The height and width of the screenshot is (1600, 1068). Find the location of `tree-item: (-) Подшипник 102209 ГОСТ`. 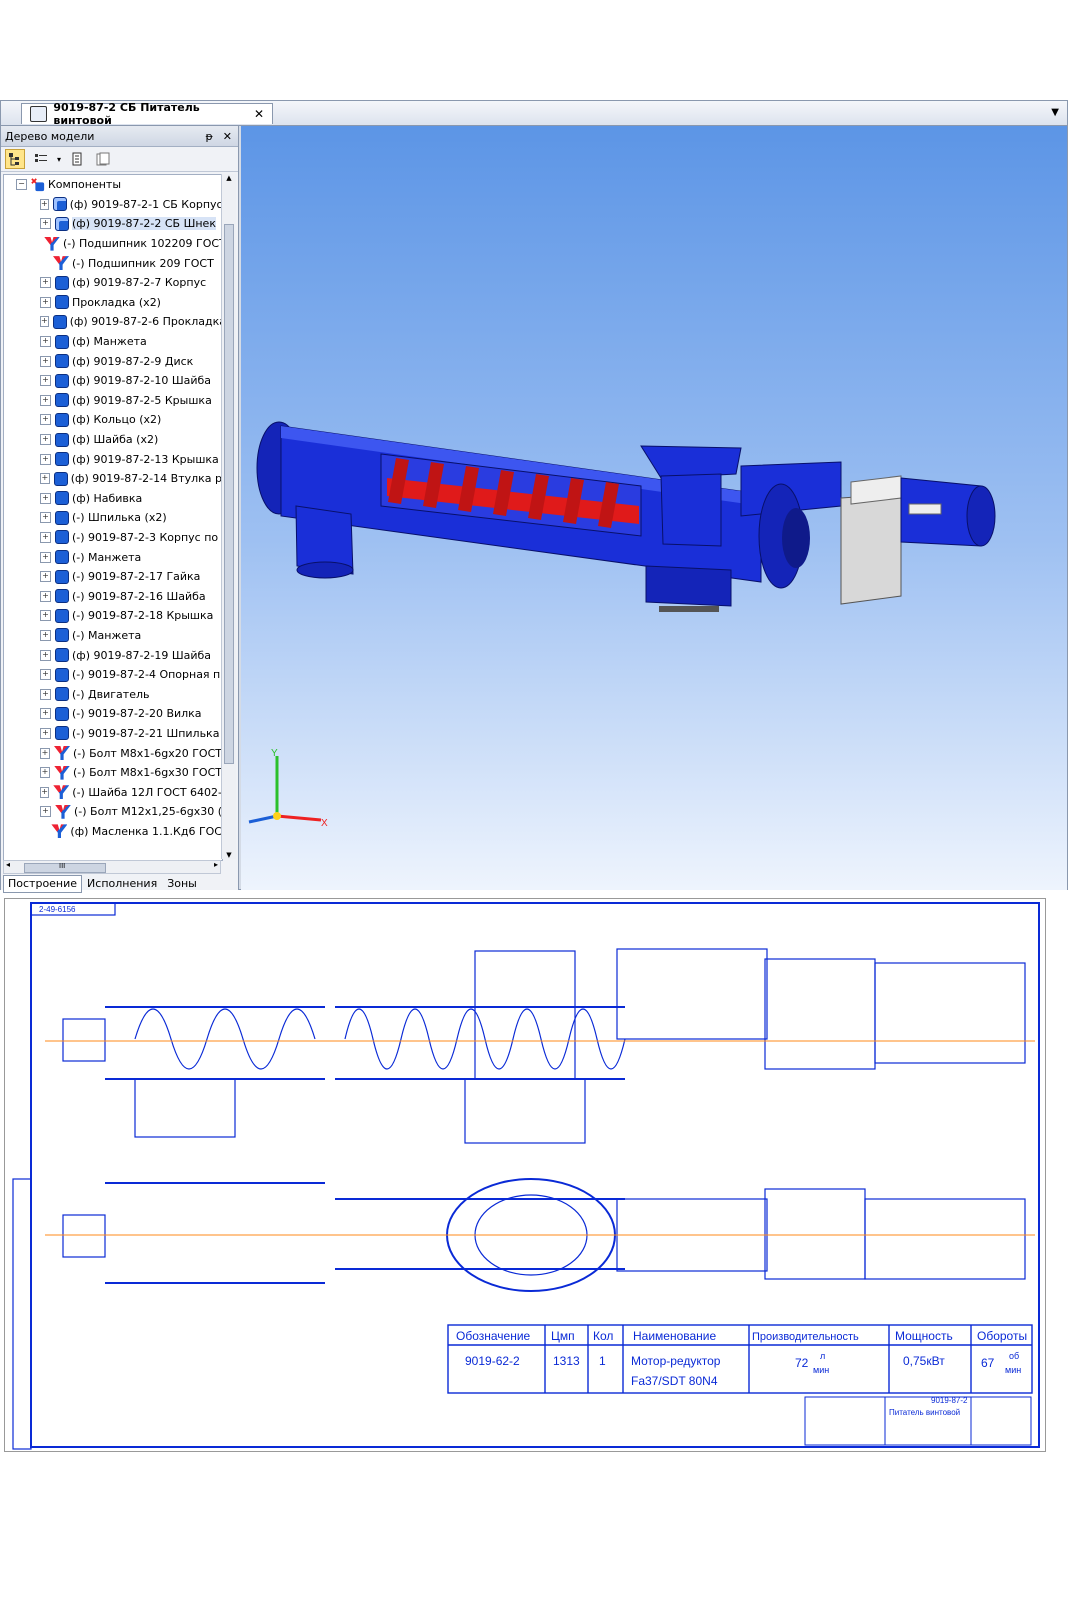

tree-item: (-) Подшипник 102209 ГОСТ is located at coordinates (113, 244).